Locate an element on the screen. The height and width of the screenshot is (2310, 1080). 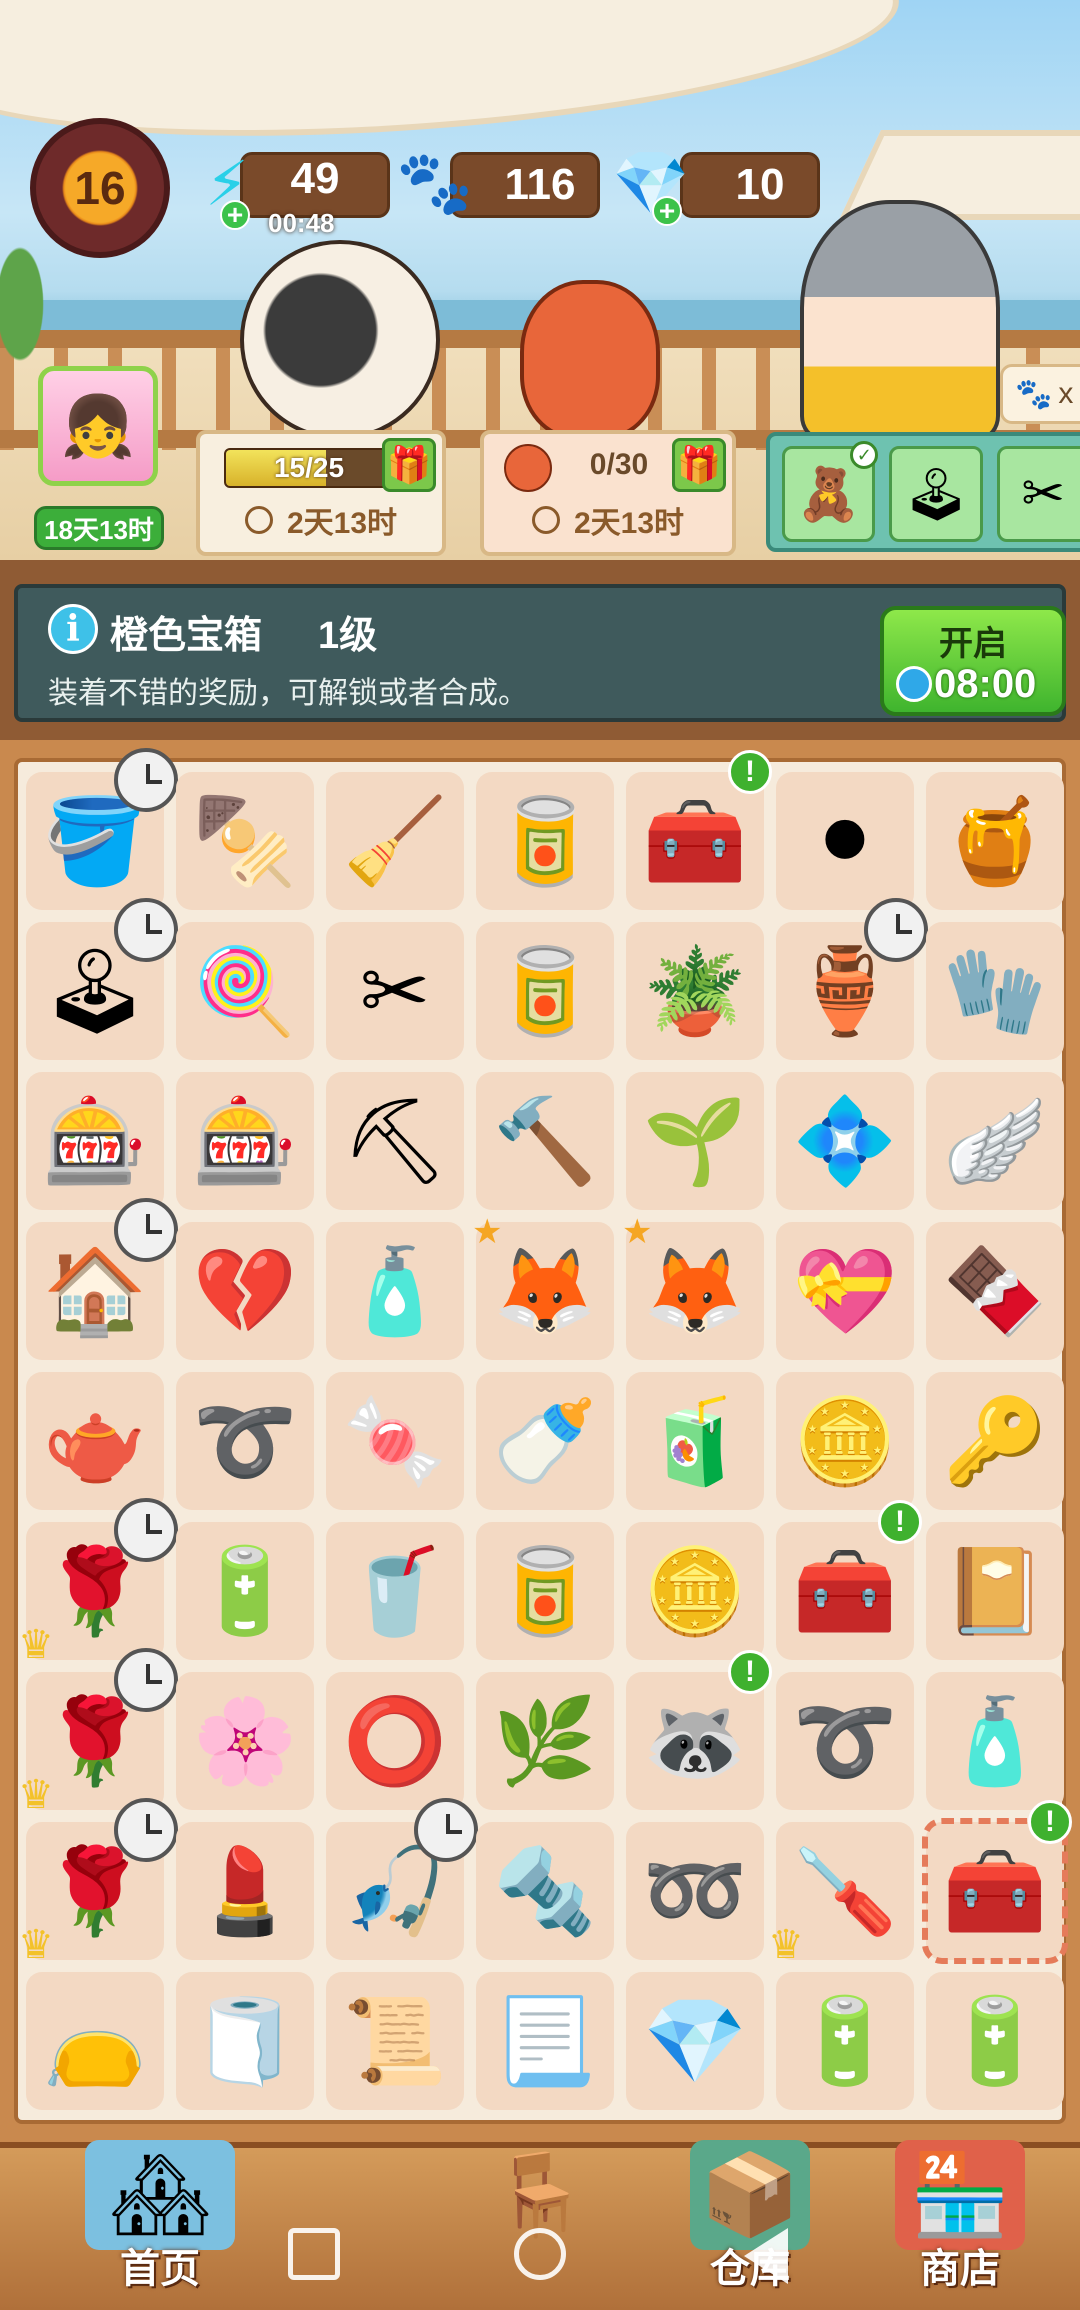
board-cell: ⭕ is located at coordinates (395, 1741).